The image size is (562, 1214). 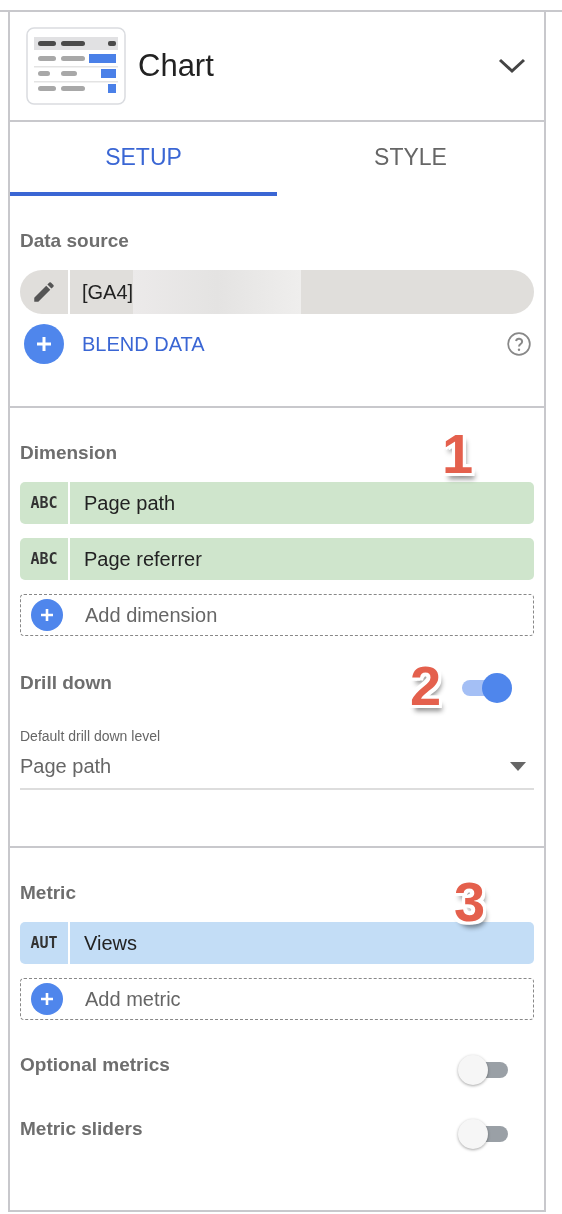 What do you see at coordinates (112, 344) in the screenshot?
I see `blend-data-button: BLEND DATA` at bounding box center [112, 344].